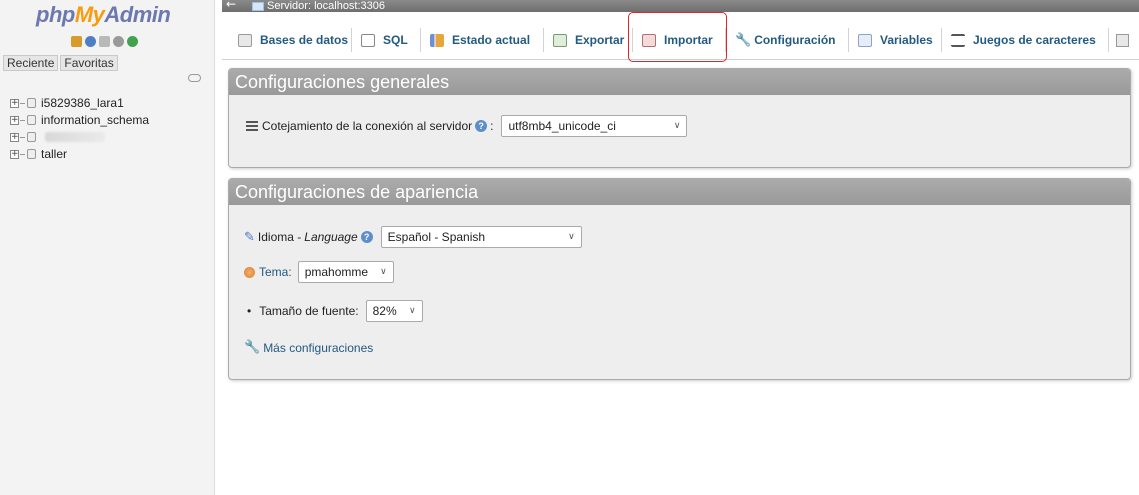 The image size is (1139, 495). What do you see at coordinates (679, 82) in the screenshot?
I see `general-settings-title: Configuraciones generales` at bounding box center [679, 82].